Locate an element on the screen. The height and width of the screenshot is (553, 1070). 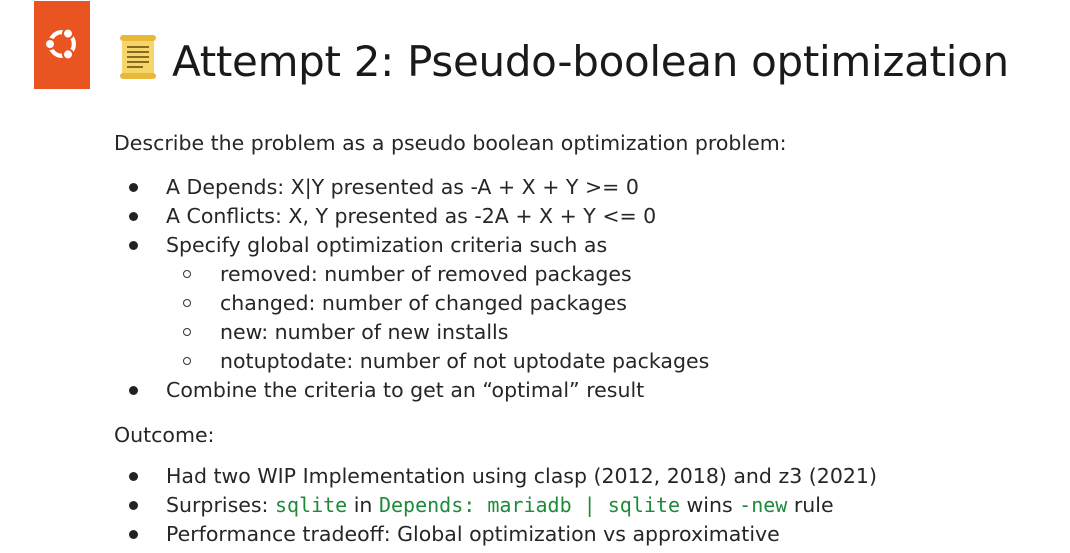
ubuntu-logo-icon is located at coordinates (62, 45).